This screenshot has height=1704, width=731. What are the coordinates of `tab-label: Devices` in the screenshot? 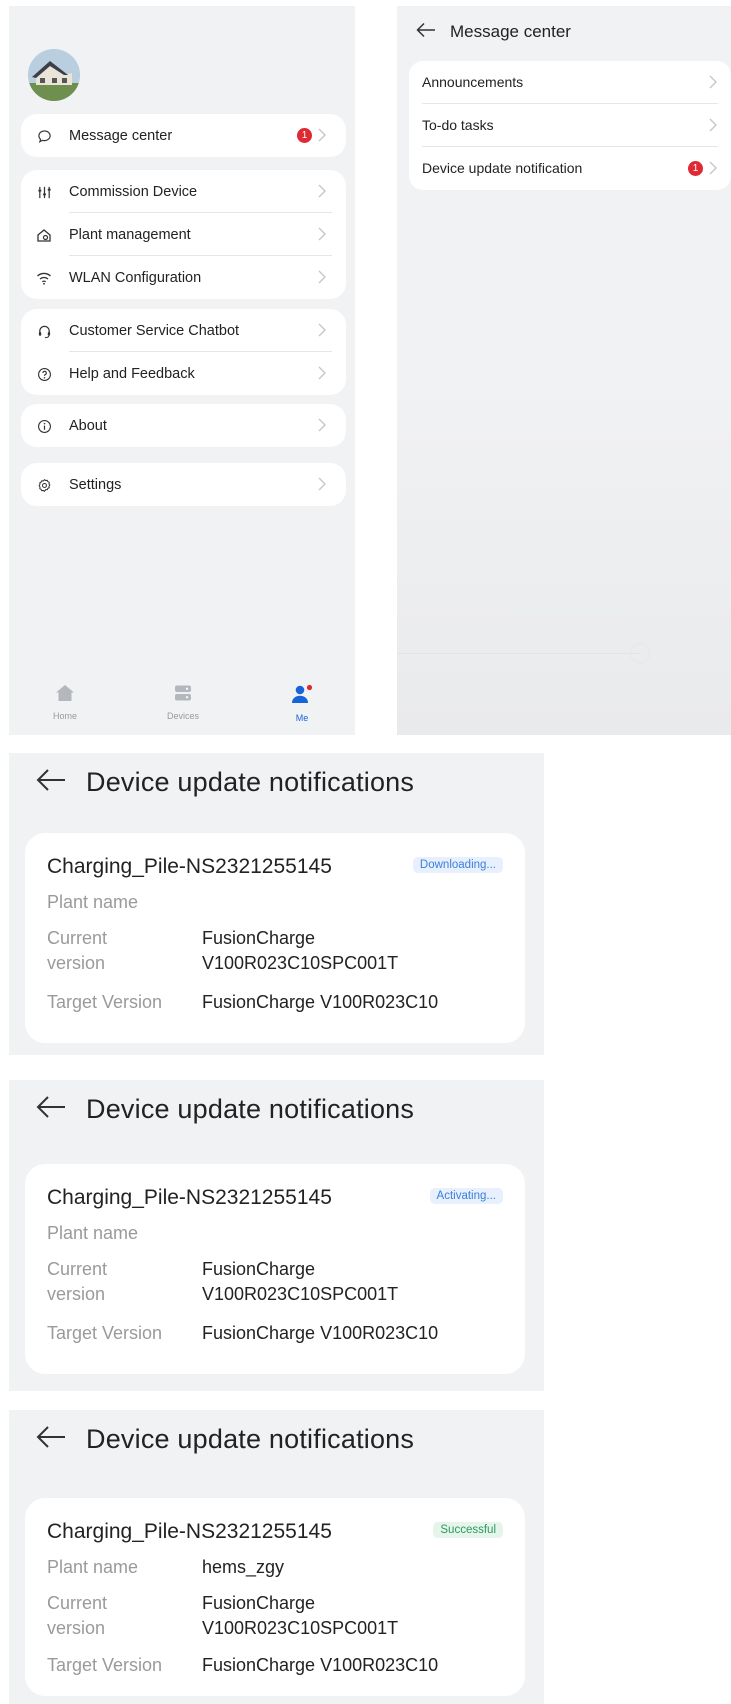 It's located at (182, 716).